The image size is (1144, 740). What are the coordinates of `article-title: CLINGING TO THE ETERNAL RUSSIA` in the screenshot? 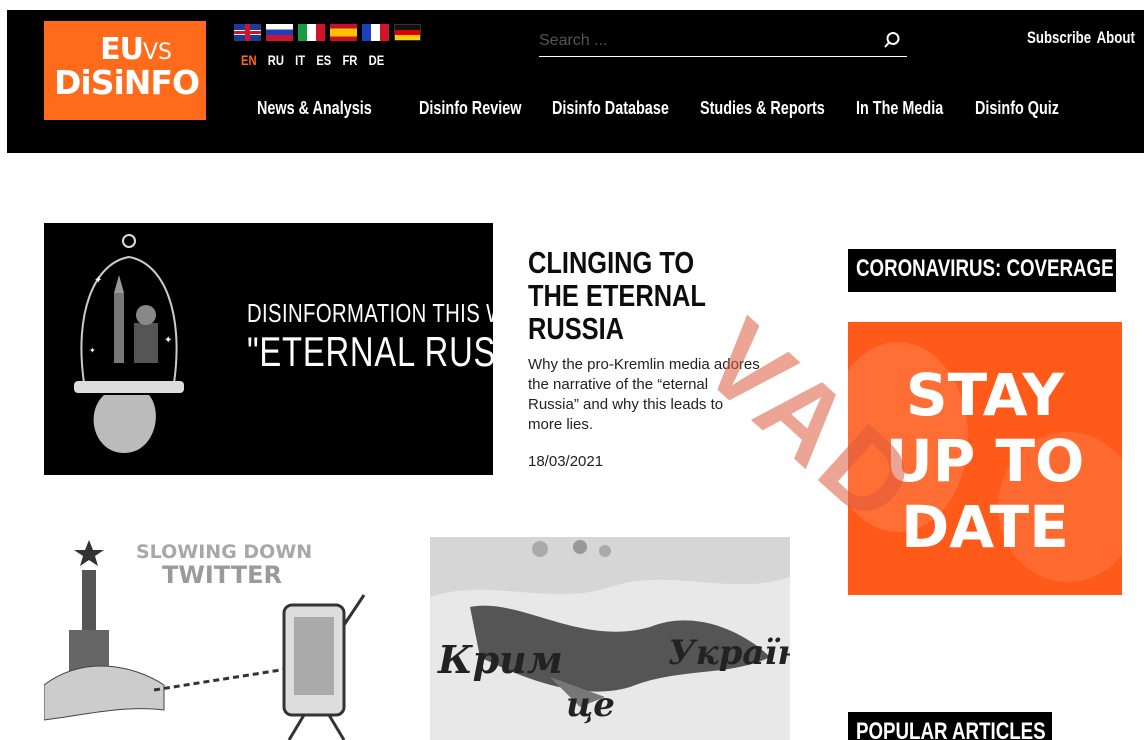 It's located at (638, 295).